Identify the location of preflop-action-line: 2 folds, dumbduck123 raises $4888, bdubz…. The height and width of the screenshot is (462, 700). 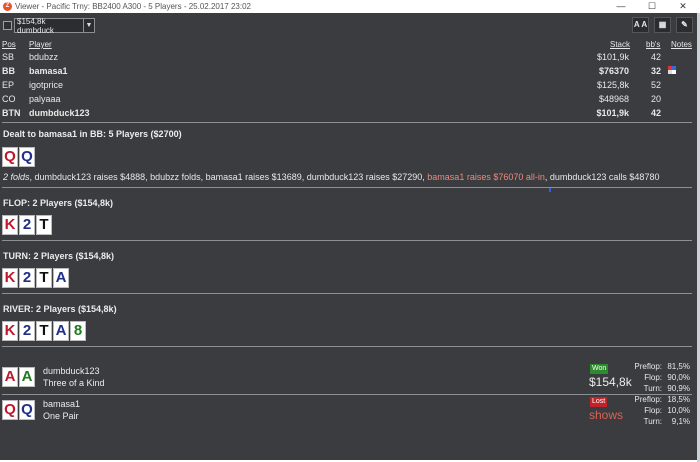
(331, 177).